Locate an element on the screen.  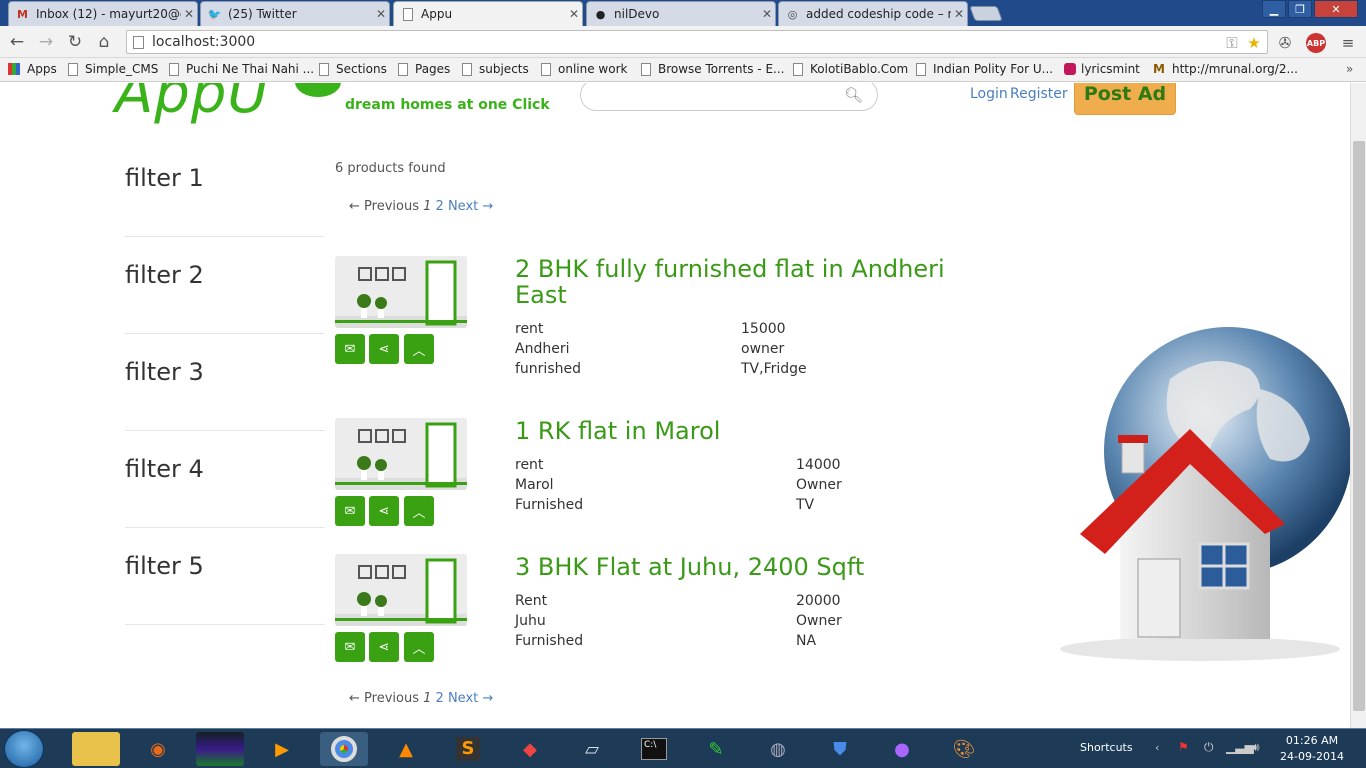
file-explorer-icon is located at coordinates (96, 749).